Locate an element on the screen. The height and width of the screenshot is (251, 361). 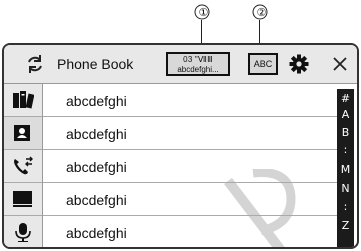
sidebar is located at coordinates (23, 165).